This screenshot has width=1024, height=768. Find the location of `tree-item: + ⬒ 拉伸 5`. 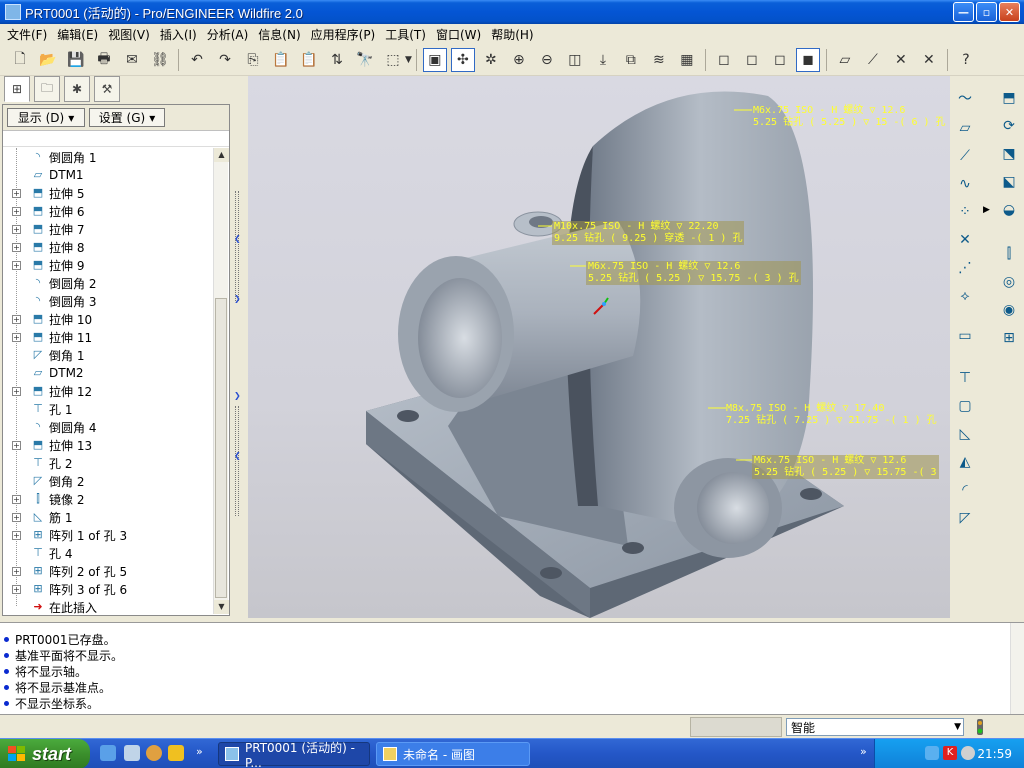

tree-item: + ⬒ 拉伸 5 is located at coordinates (108, 193).